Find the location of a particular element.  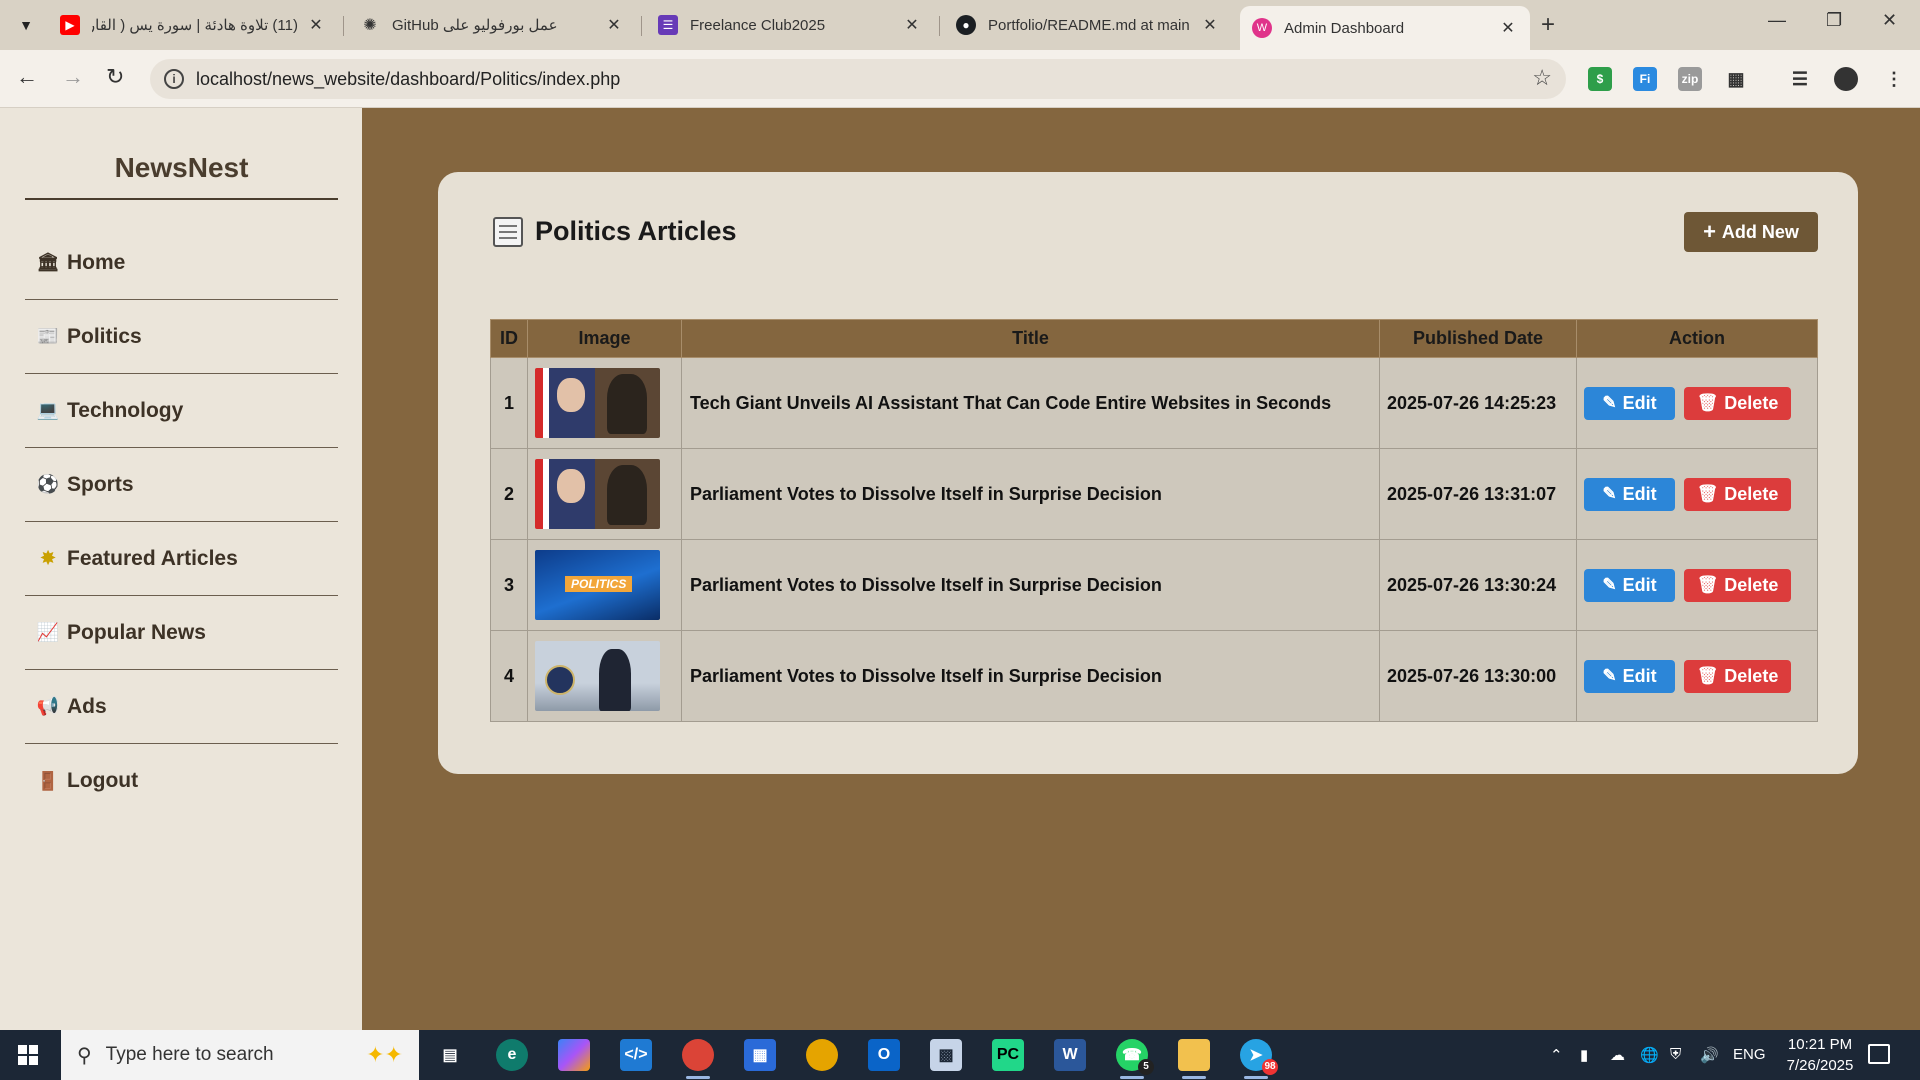

forms-icon: ☰ is located at coordinates (668, 25).